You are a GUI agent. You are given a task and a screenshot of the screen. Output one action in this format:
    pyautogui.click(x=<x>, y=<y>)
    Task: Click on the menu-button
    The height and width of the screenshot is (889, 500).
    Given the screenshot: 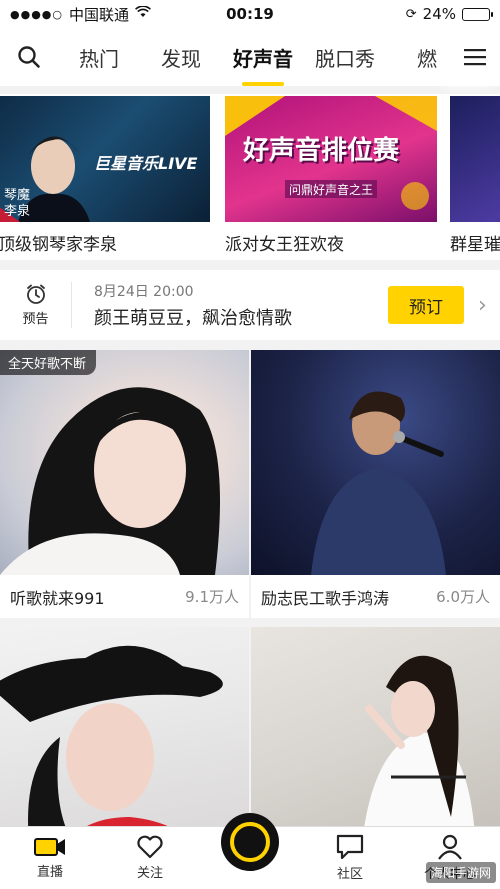 What is the action you would take?
    pyautogui.click(x=475, y=57)
    